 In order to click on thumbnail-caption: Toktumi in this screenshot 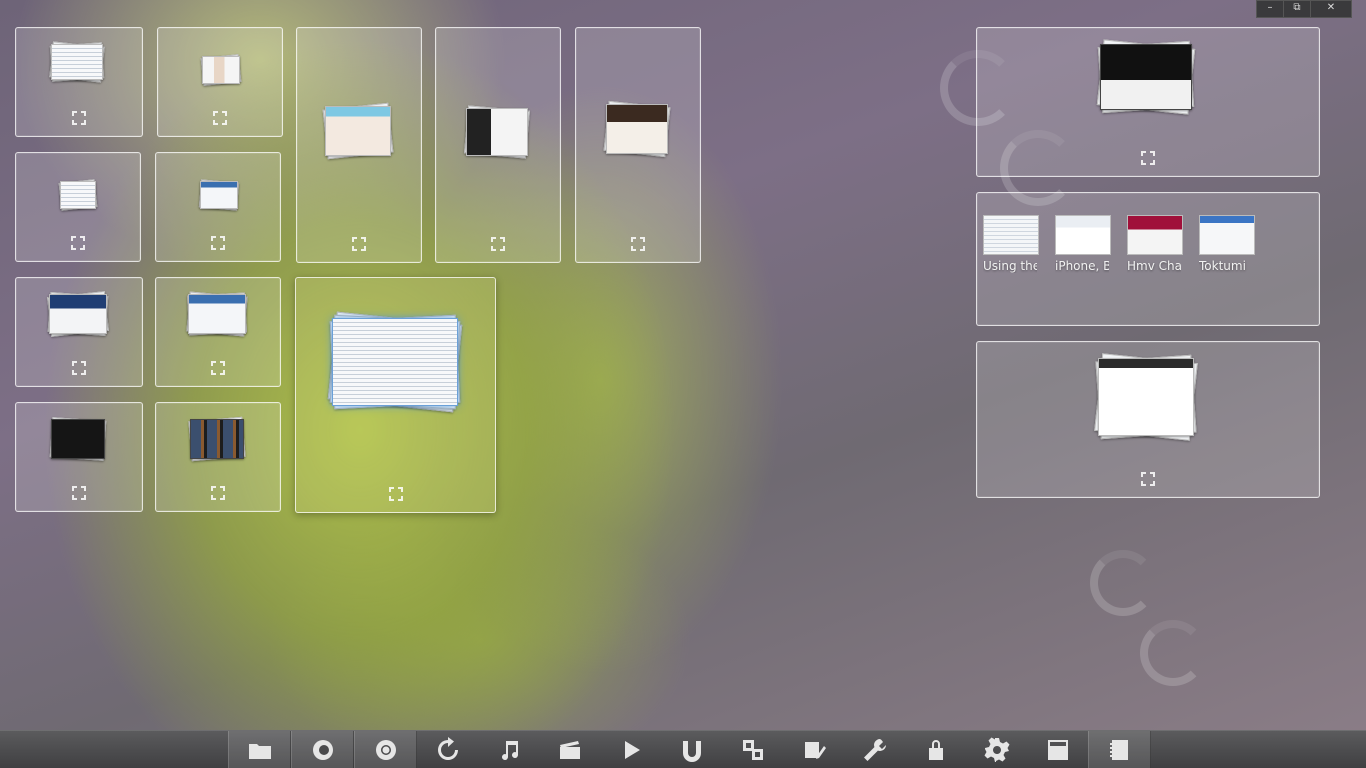, I will do `click(1222, 266)`.